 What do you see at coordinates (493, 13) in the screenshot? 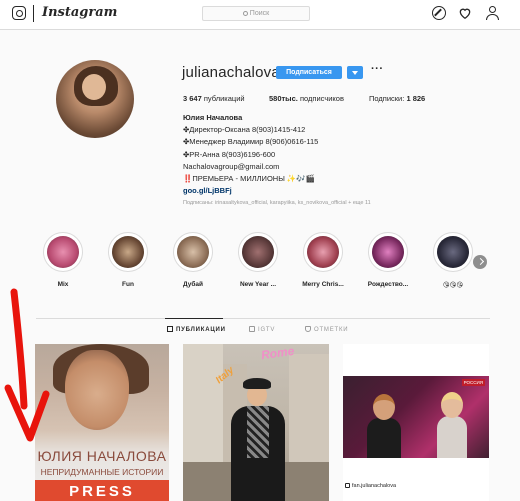
I see `profile-person-icon` at bounding box center [493, 13].